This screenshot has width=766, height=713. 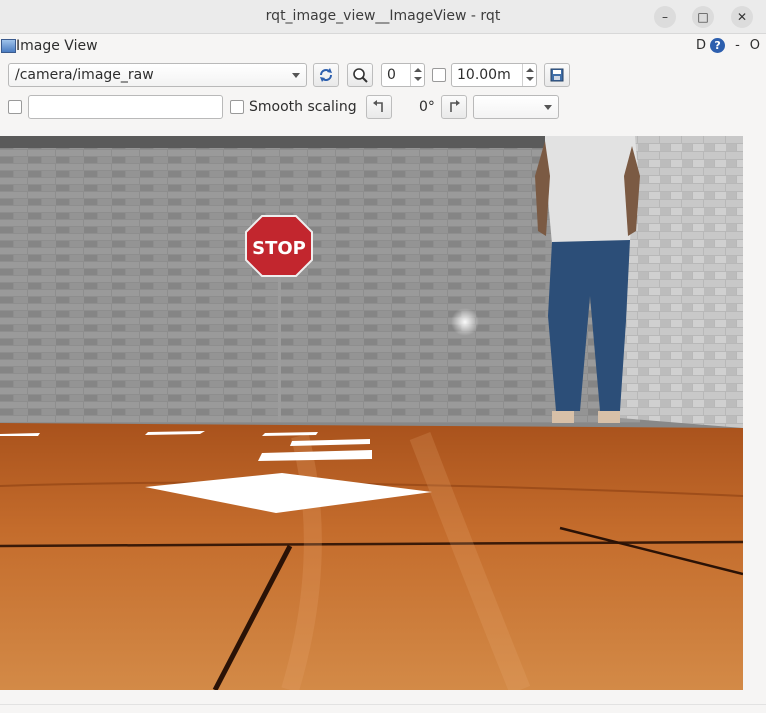 I want to click on close-icon: ✕, so click(x=742, y=17).